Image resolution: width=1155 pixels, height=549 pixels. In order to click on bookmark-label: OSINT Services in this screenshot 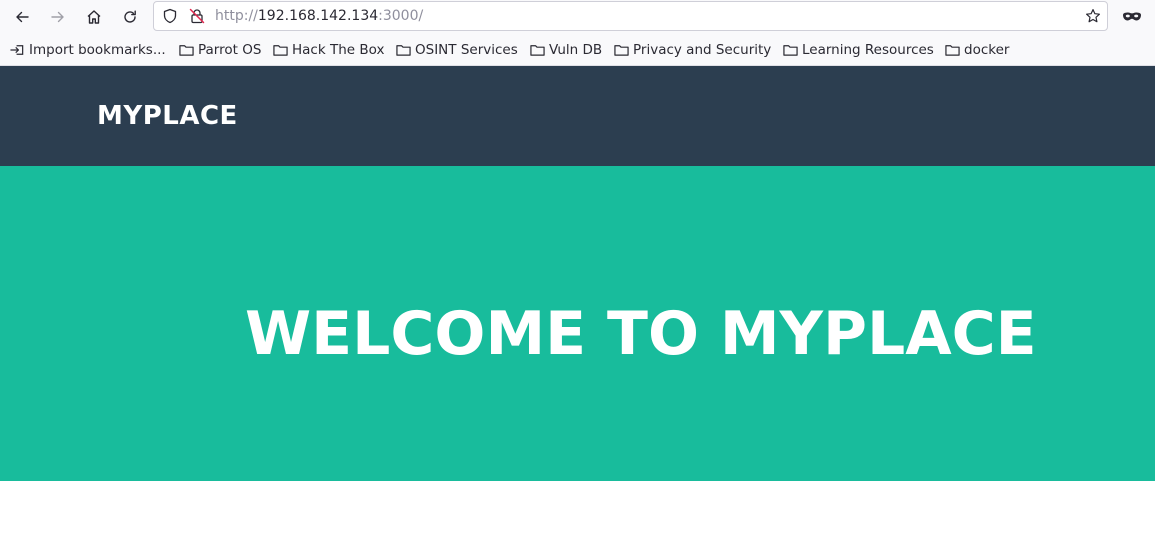, I will do `click(466, 50)`.